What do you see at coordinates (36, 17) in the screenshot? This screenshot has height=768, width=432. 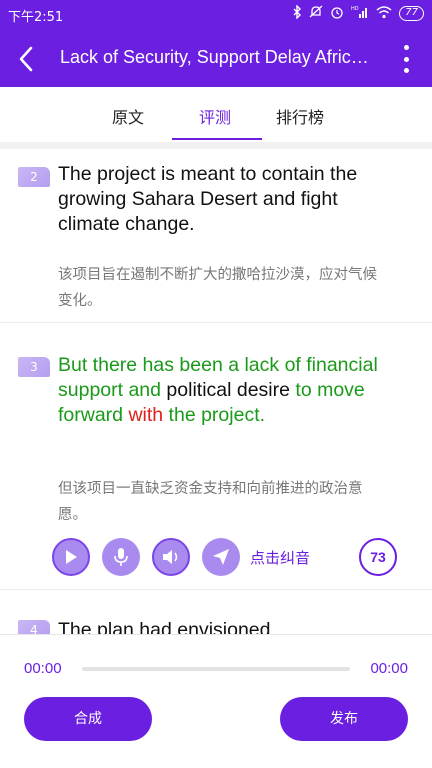 I see `status-time: 下午2:51` at bounding box center [36, 17].